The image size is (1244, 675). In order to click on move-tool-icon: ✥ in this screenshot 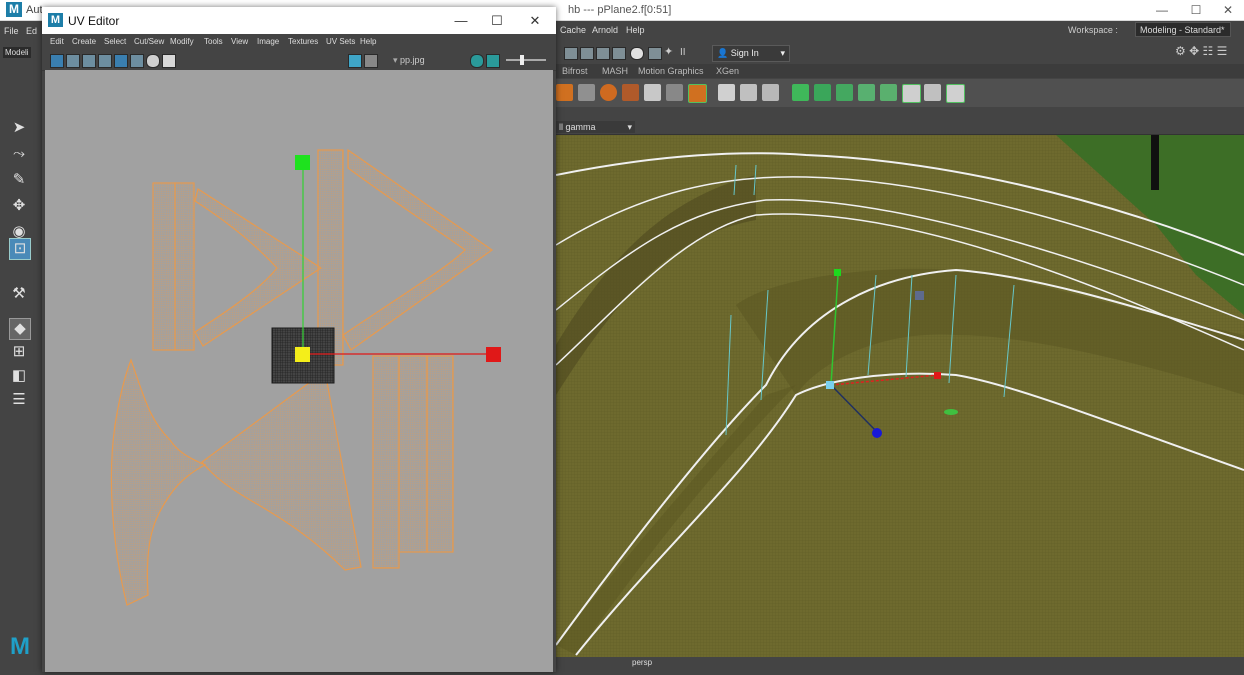, I will do `click(19, 206)`.